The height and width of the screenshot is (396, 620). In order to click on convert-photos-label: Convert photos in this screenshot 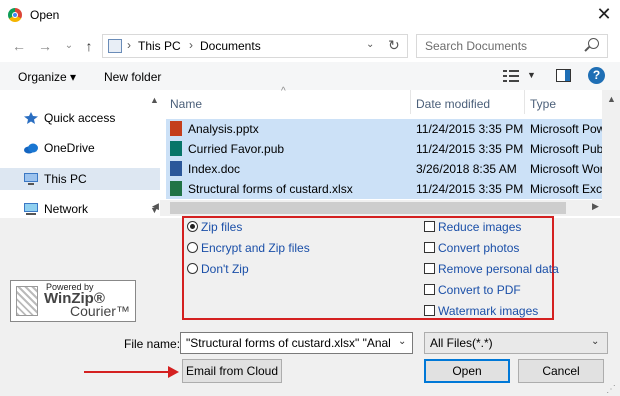, I will do `click(478, 248)`.